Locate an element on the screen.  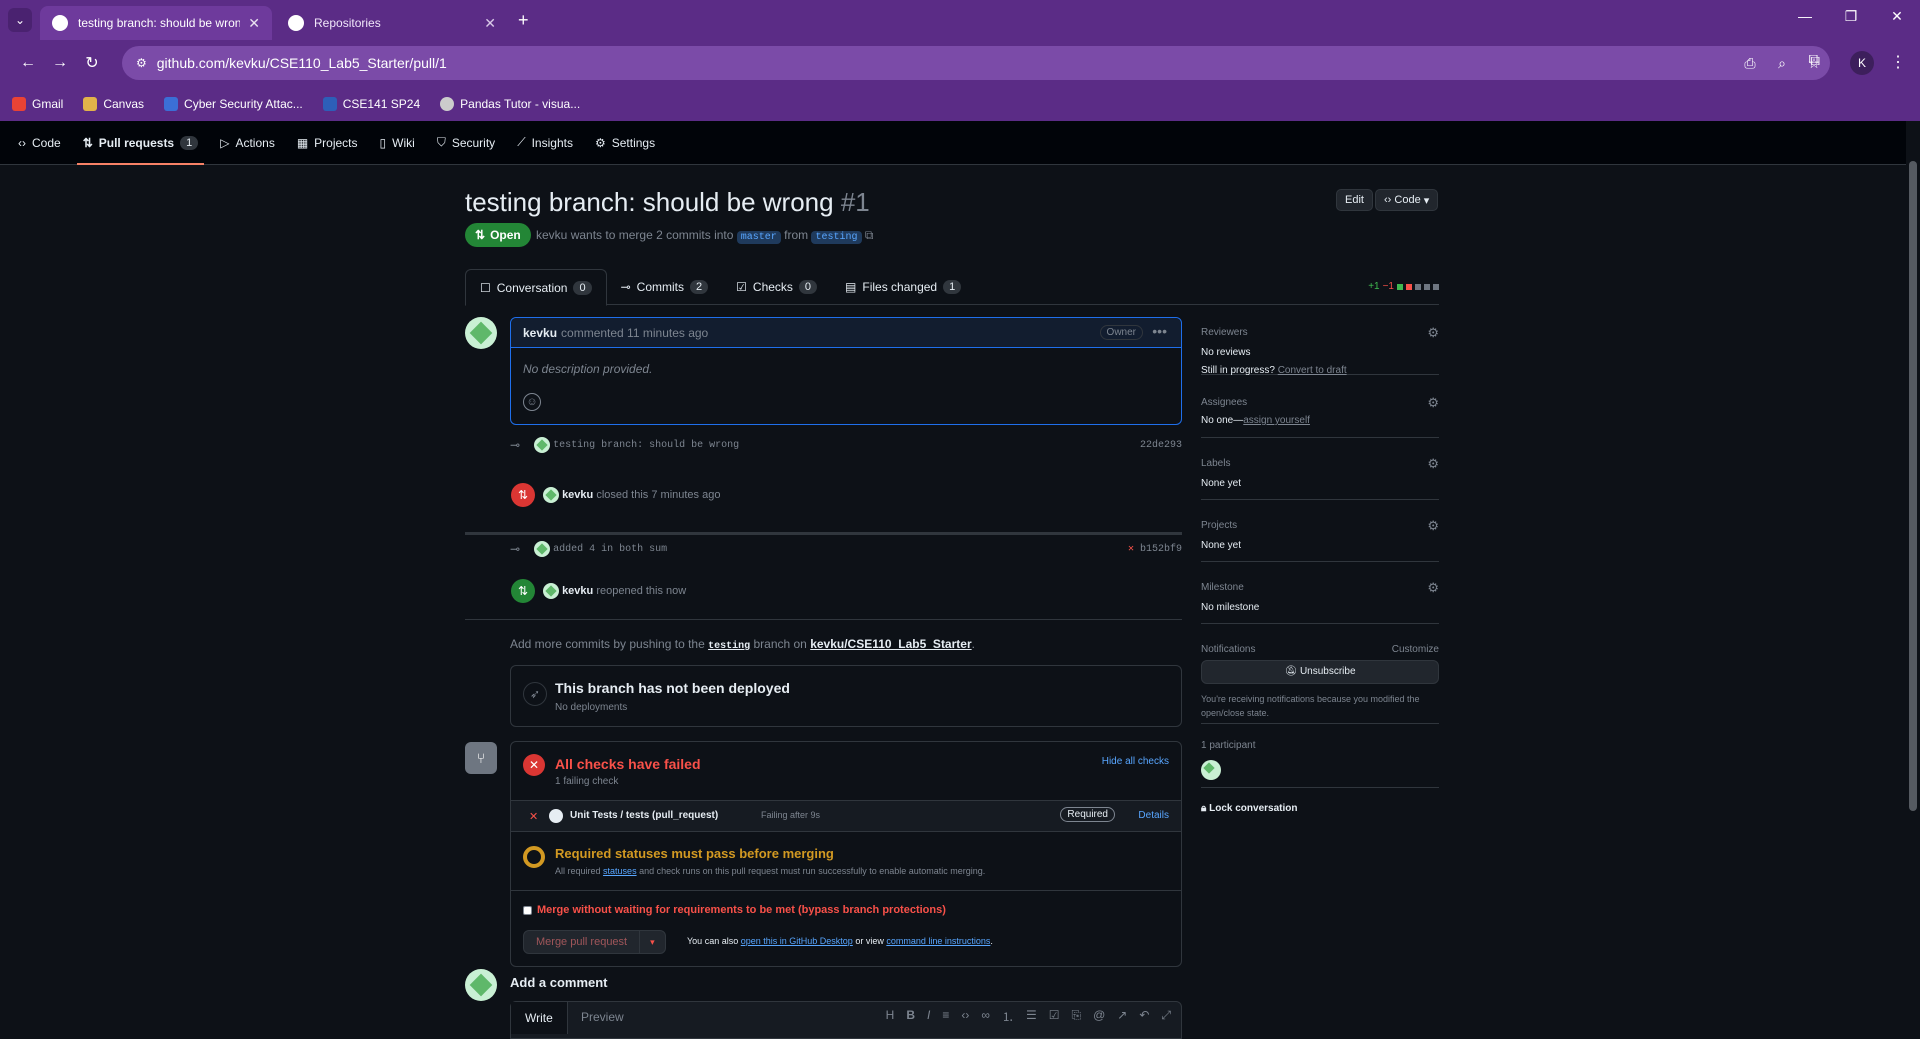
forward-button: → is located at coordinates (60, 63).